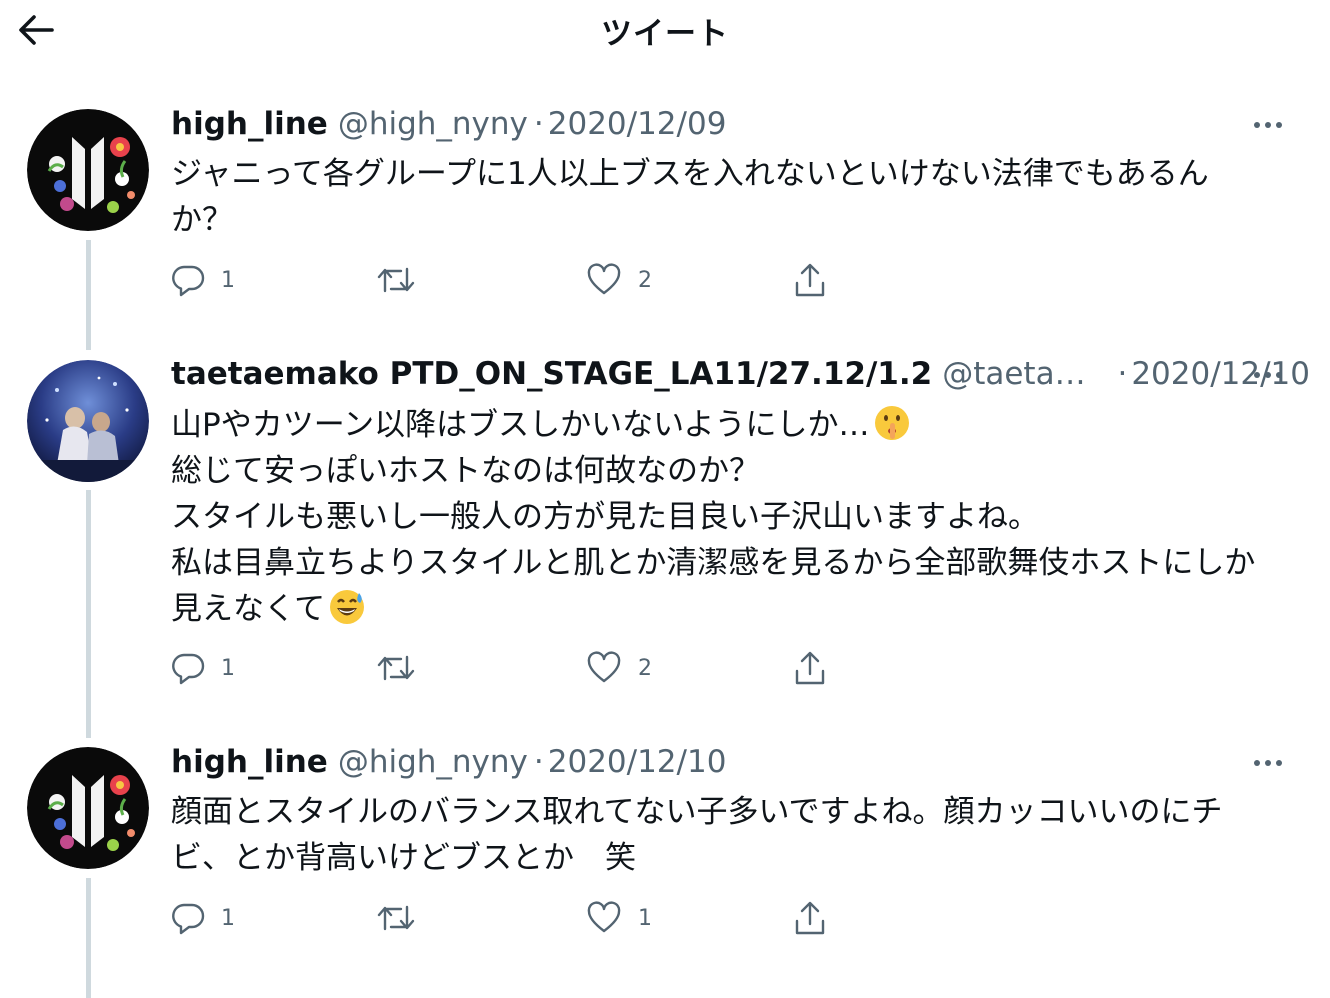 Image resolution: width=1330 pixels, height=998 pixels. Describe the element at coordinates (88, 808) in the screenshot. I see `avatar` at that location.